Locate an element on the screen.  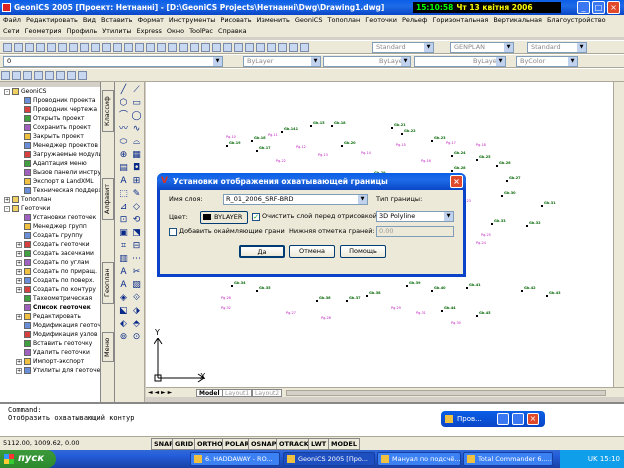
draw-tool-icon: ⬗ is located at coordinates (136, 311).